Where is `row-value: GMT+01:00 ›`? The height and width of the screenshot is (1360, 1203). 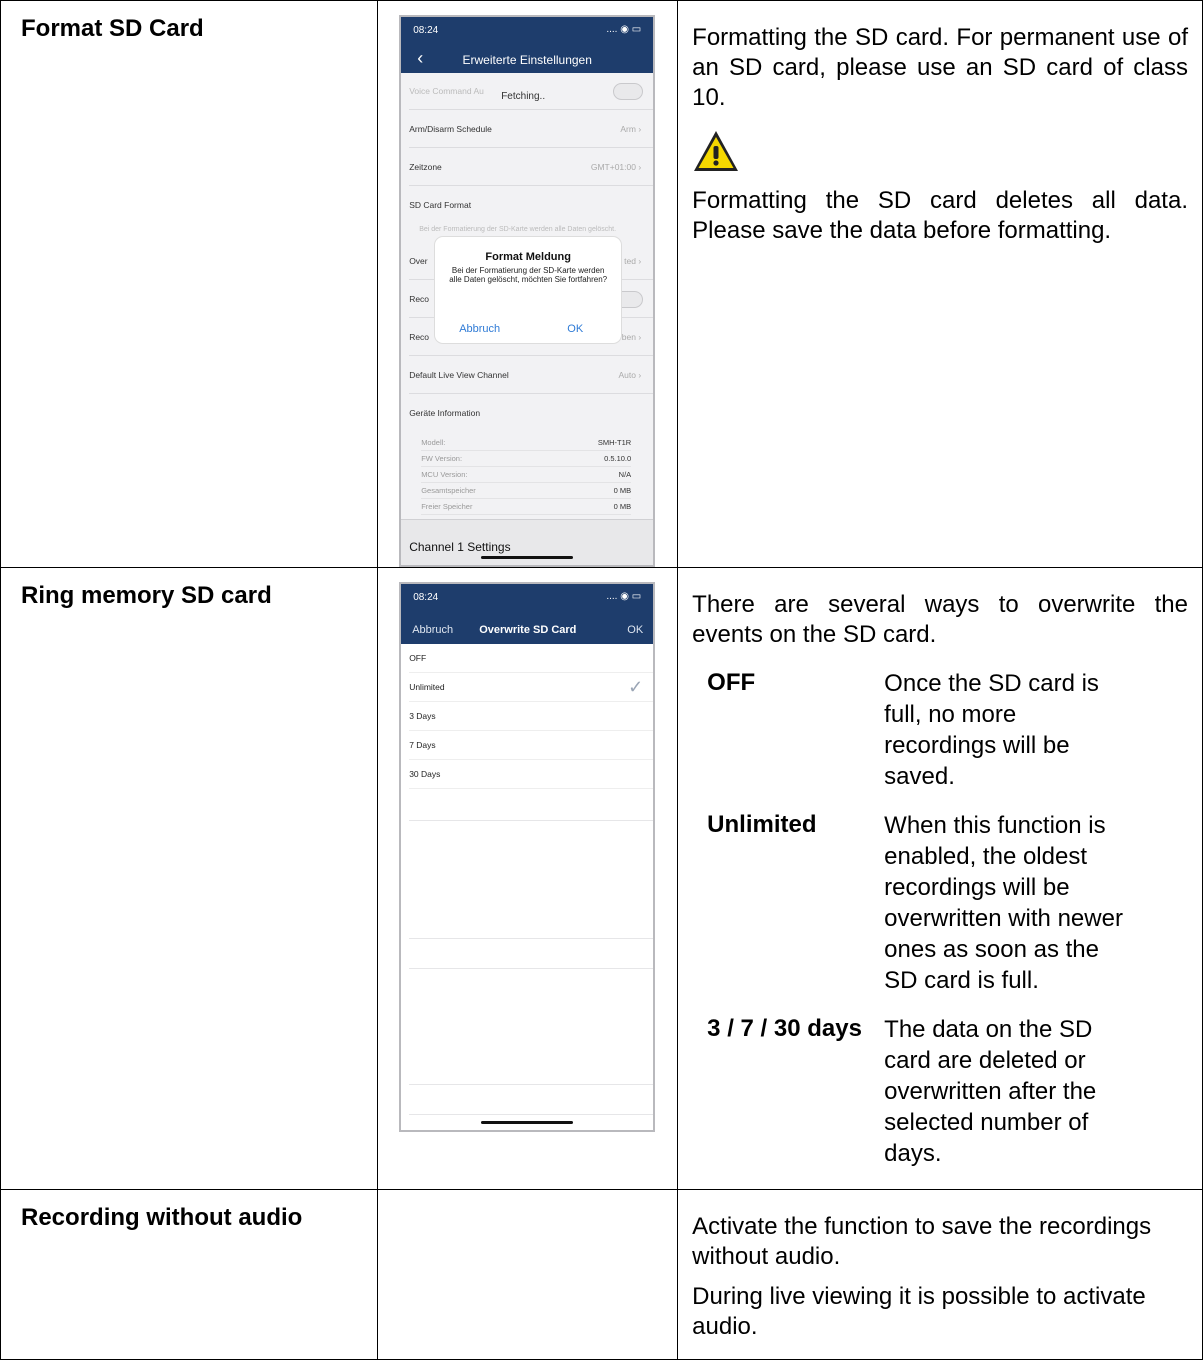
row-value: GMT+01:00 › is located at coordinates (616, 167).